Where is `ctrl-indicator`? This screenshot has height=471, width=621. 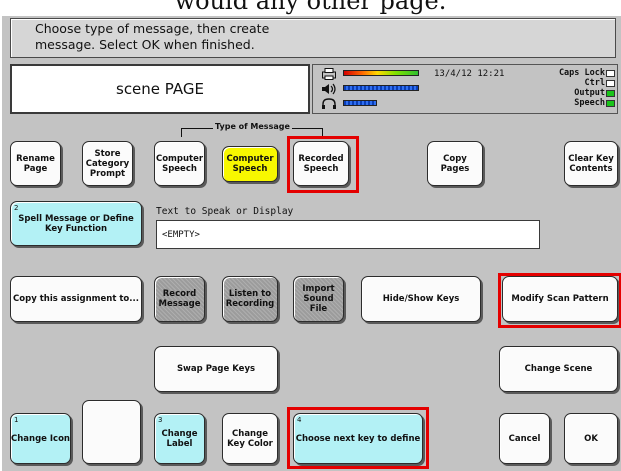 ctrl-indicator is located at coordinates (610, 83).